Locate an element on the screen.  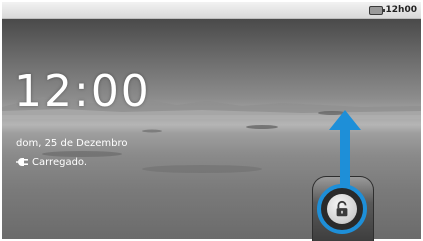
padlock-icon is located at coordinates (342, 208).